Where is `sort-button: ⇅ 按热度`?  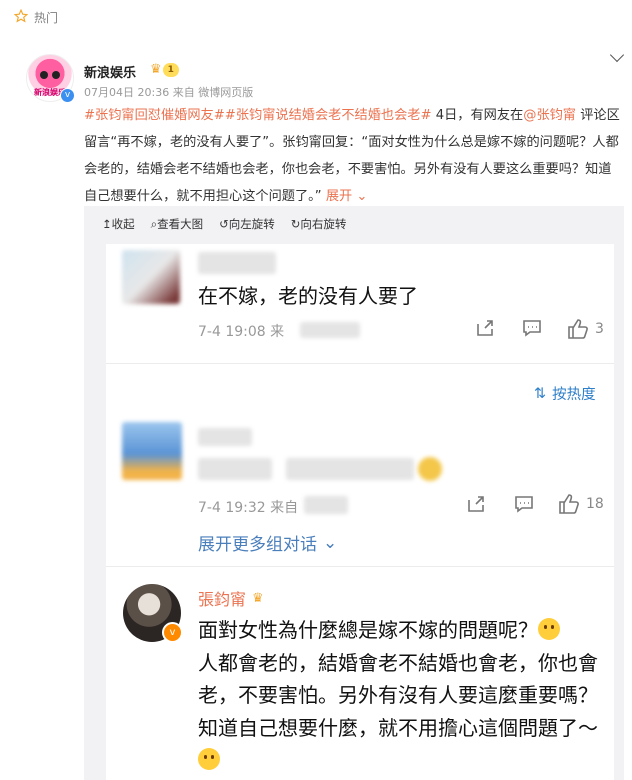
sort-button: ⇅ 按热度 is located at coordinates (565, 393).